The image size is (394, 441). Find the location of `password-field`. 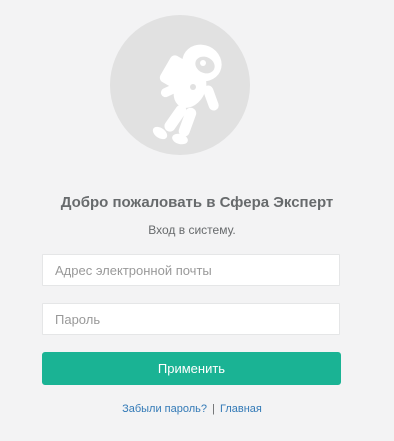

password-field is located at coordinates (191, 319).